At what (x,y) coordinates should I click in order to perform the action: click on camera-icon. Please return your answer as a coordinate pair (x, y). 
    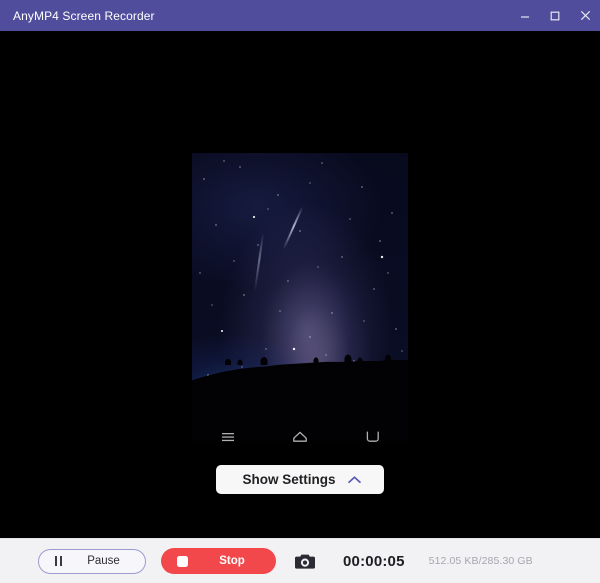
    Looking at the image, I should click on (305, 561).